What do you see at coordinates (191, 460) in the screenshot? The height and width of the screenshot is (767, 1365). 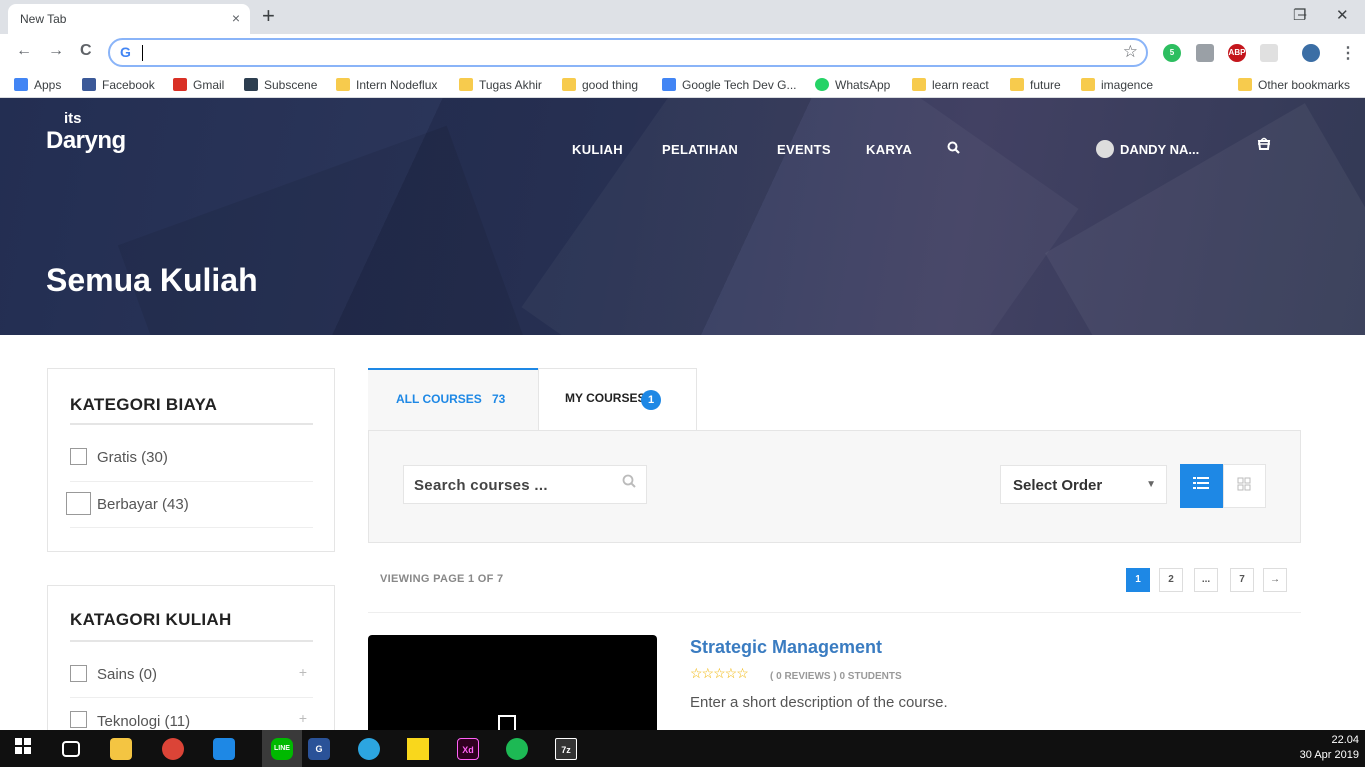 I see `filter-option-gratis: Gratis (30)` at bounding box center [191, 460].